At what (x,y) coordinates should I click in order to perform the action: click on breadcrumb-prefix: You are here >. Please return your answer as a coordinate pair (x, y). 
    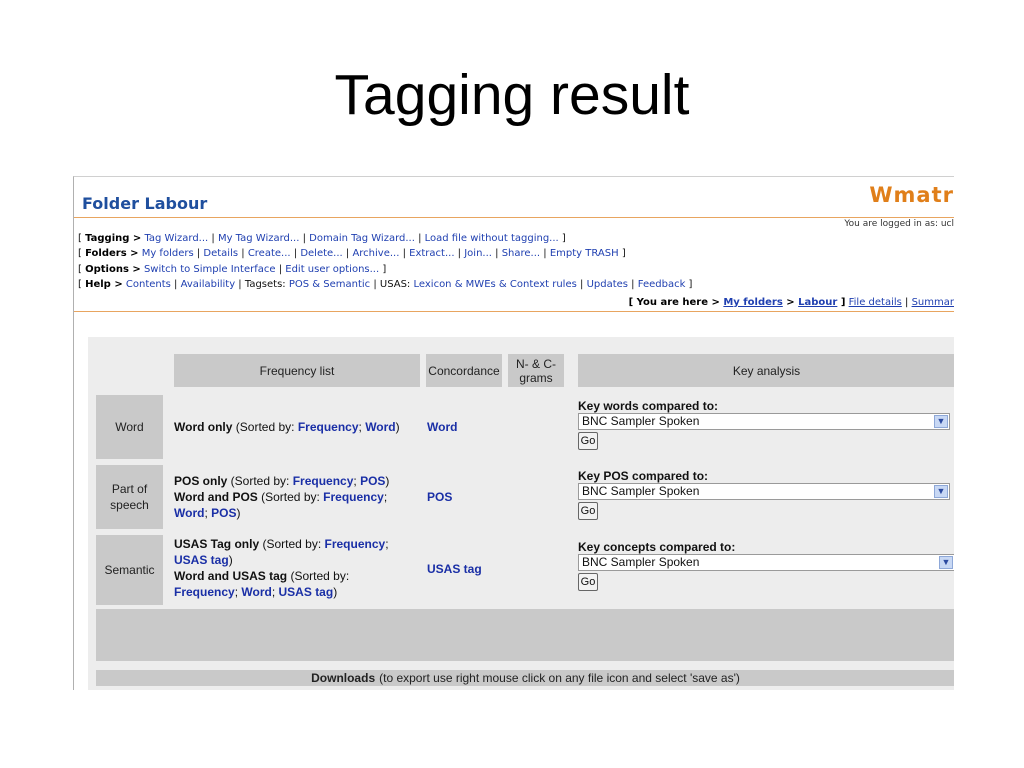
    Looking at the image, I should click on (678, 302).